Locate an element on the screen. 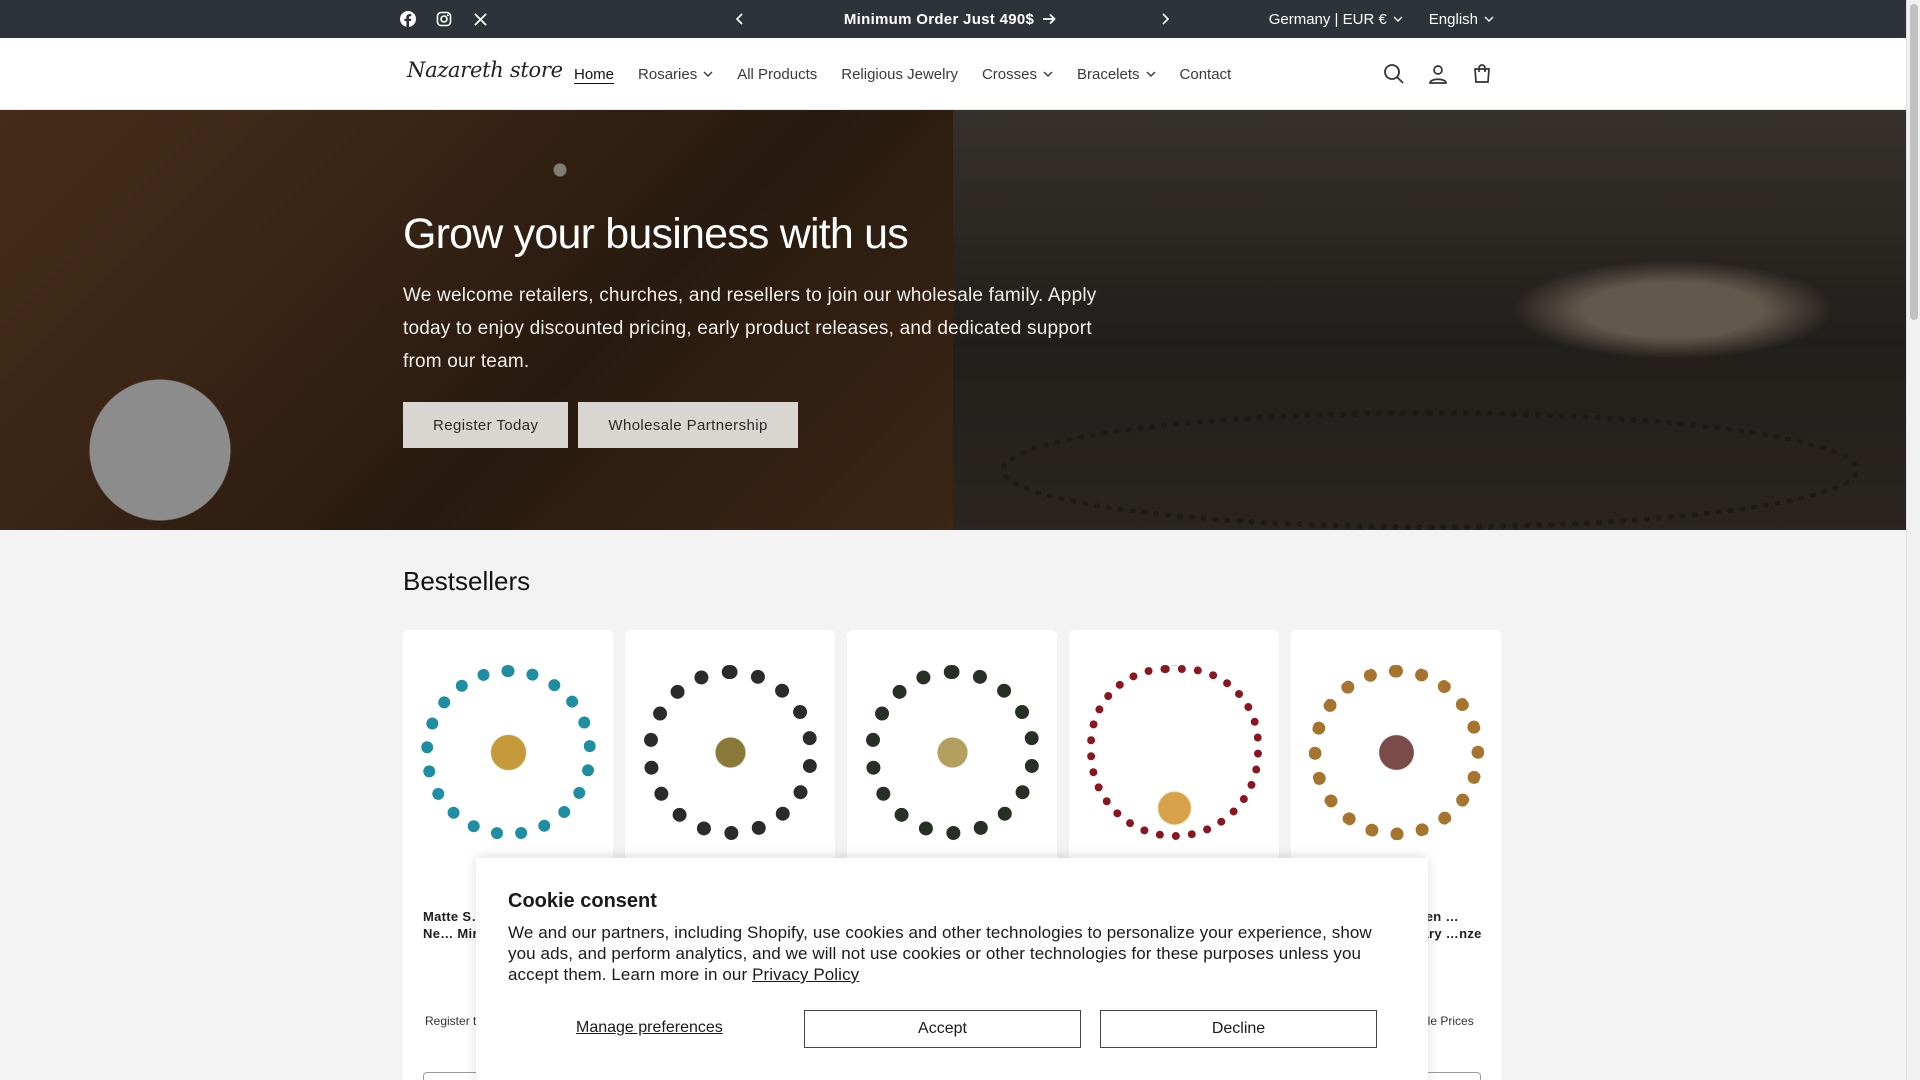  language-label: English is located at coordinates (1453, 19).